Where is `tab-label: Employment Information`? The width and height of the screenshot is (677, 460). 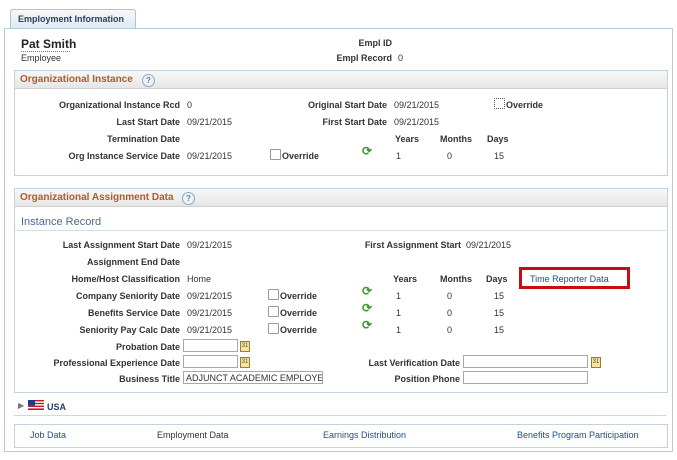 tab-label: Employment Information is located at coordinates (71, 19).